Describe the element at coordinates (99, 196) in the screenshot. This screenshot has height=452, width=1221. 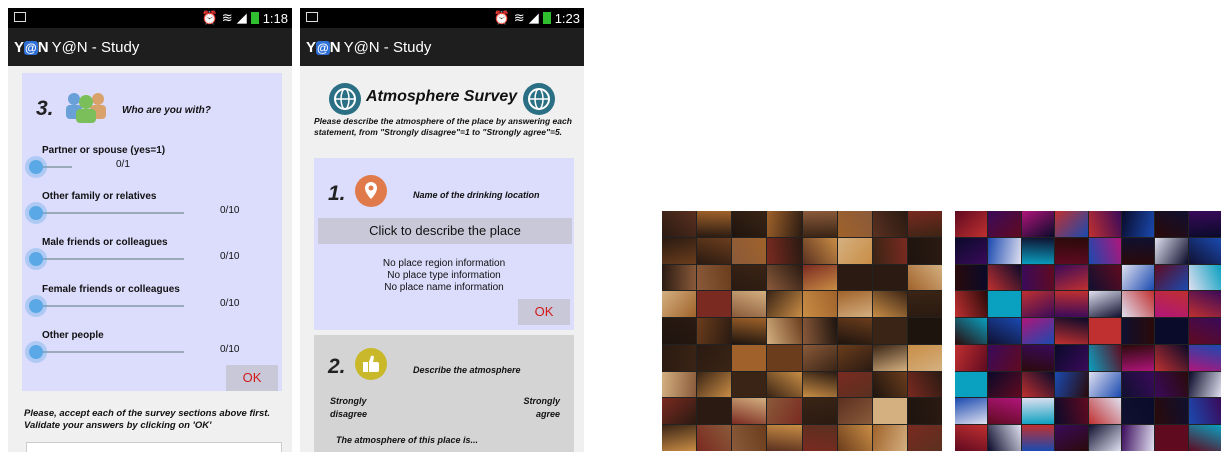
I see `question-label: Other family or relatives` at that location.